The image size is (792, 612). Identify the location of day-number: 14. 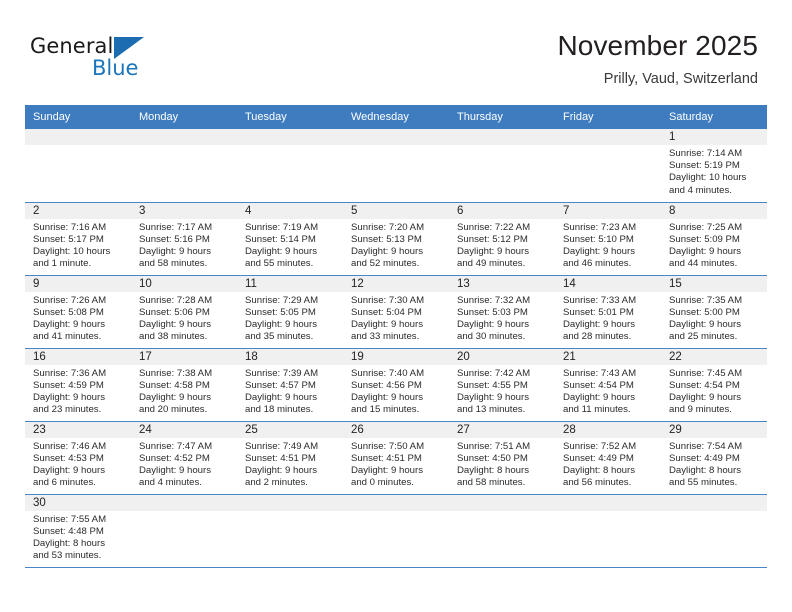
(608, 283).